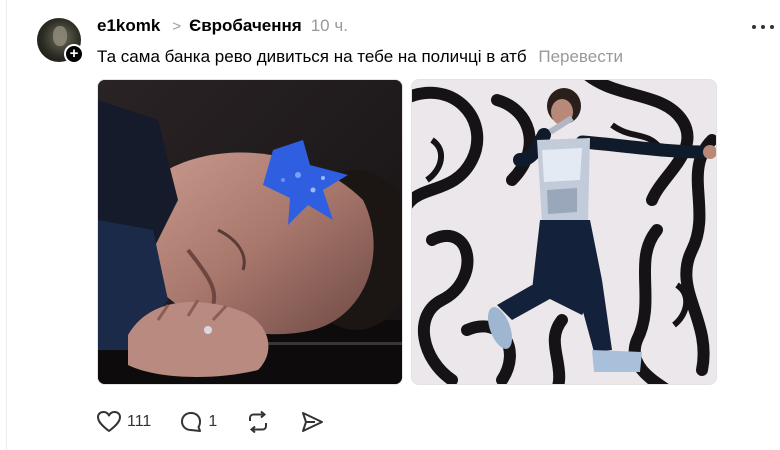 Image resolution: width=780 pixels, height=450 pixels. I want to click on translate-link: Перевести, so click(580, 56).